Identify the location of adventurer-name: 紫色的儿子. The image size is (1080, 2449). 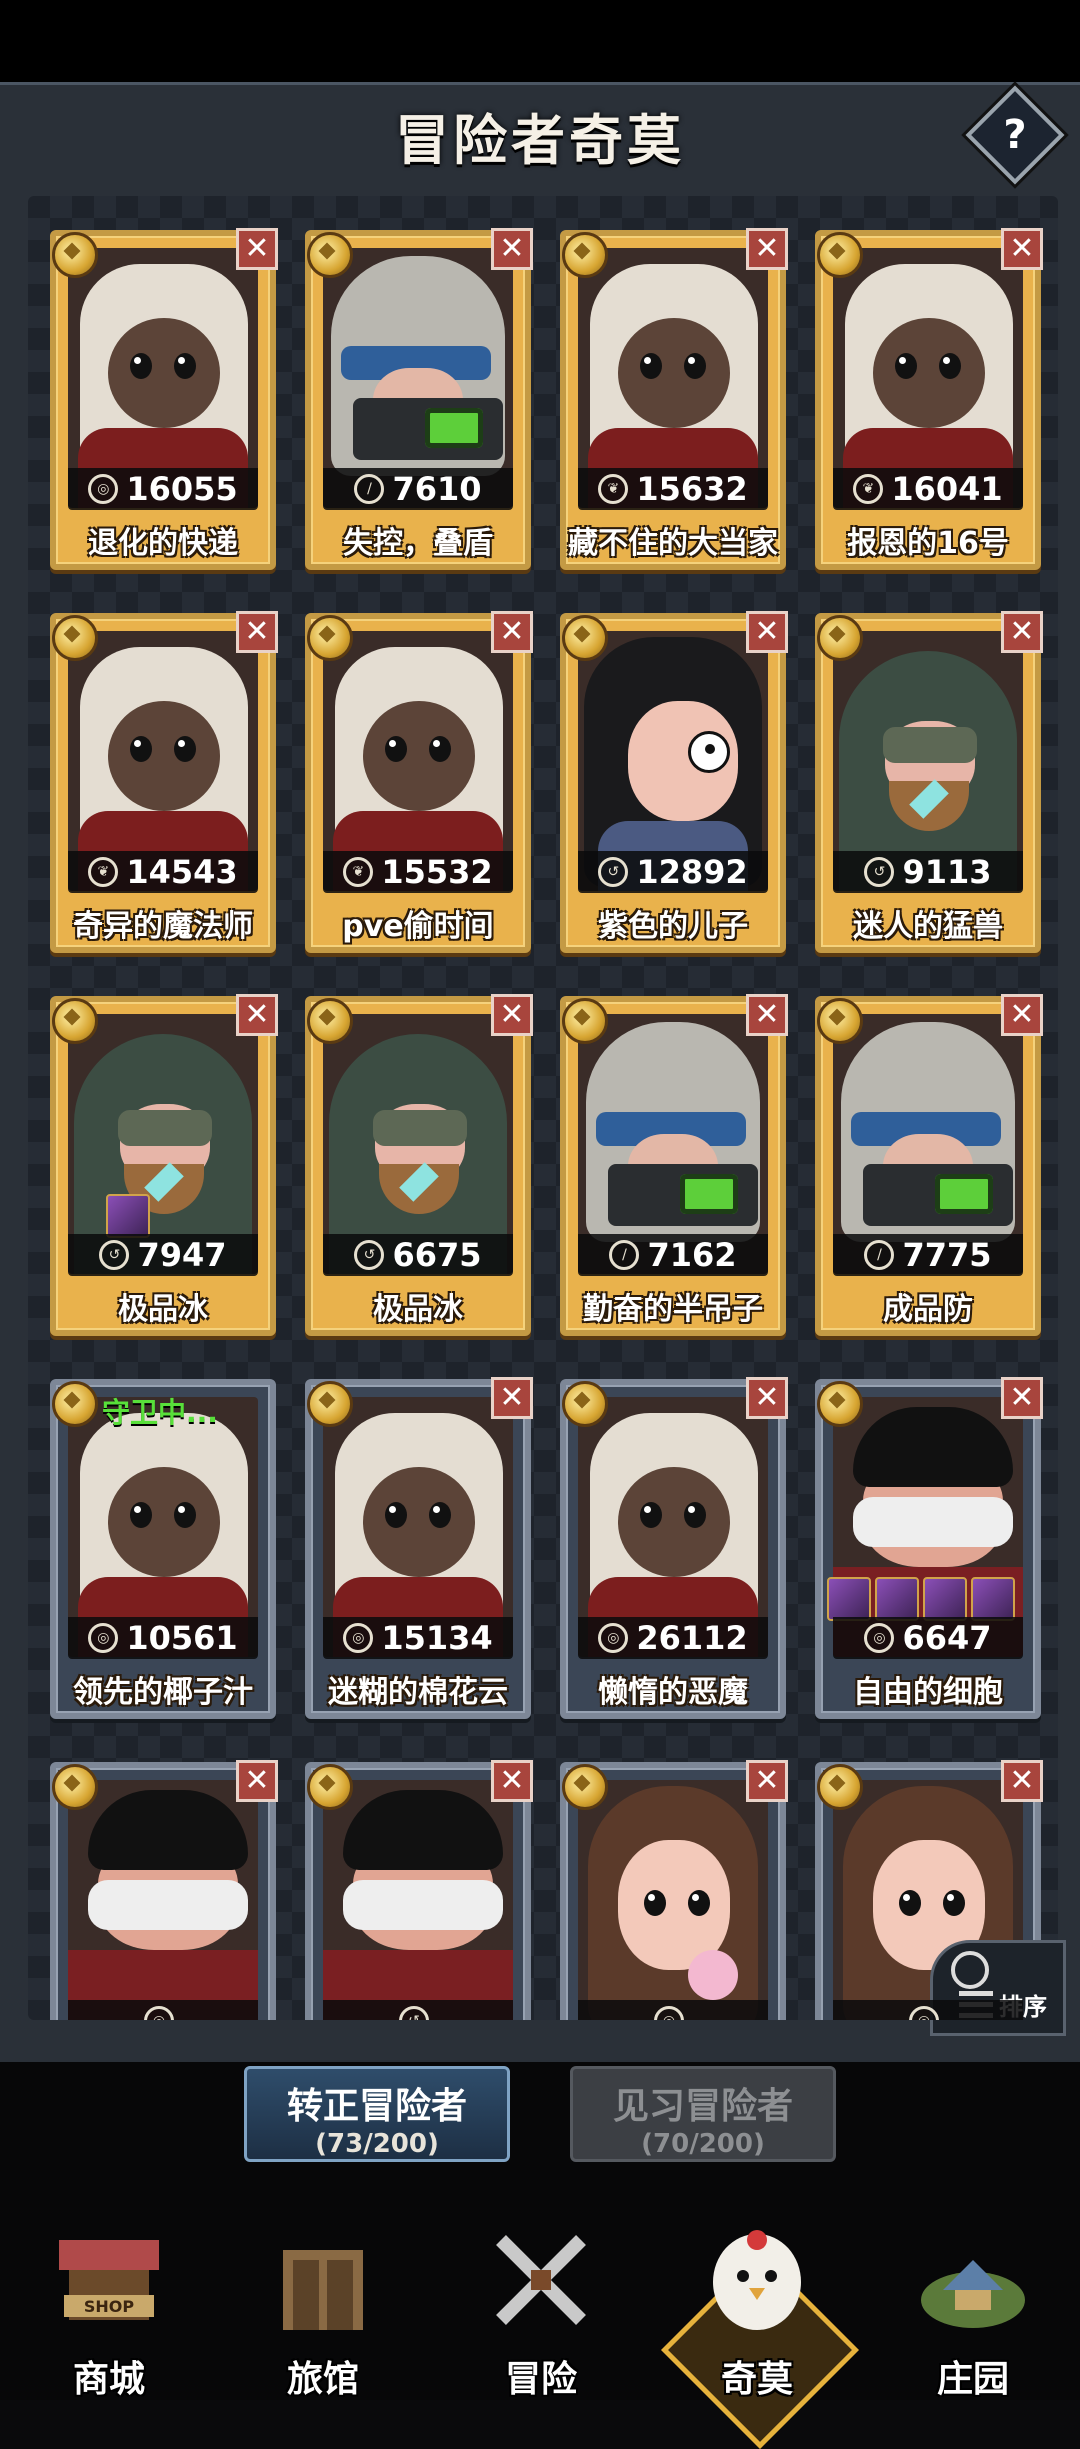
(673, 926).